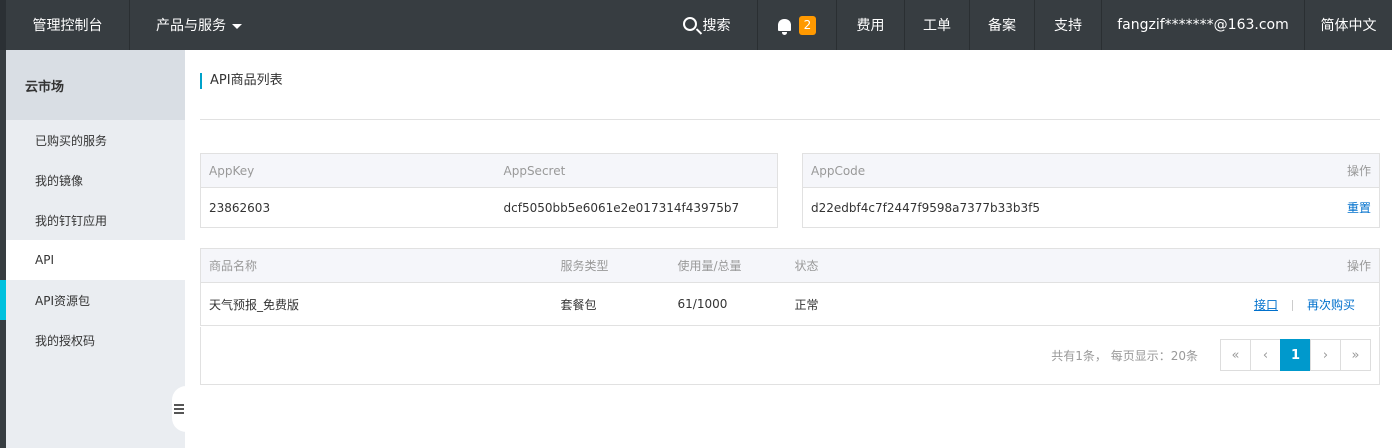  What do you see at coordinates (1325, 355) in the screenshot?
I see `next-page-button: ›` at bounding box center [1325, 355].